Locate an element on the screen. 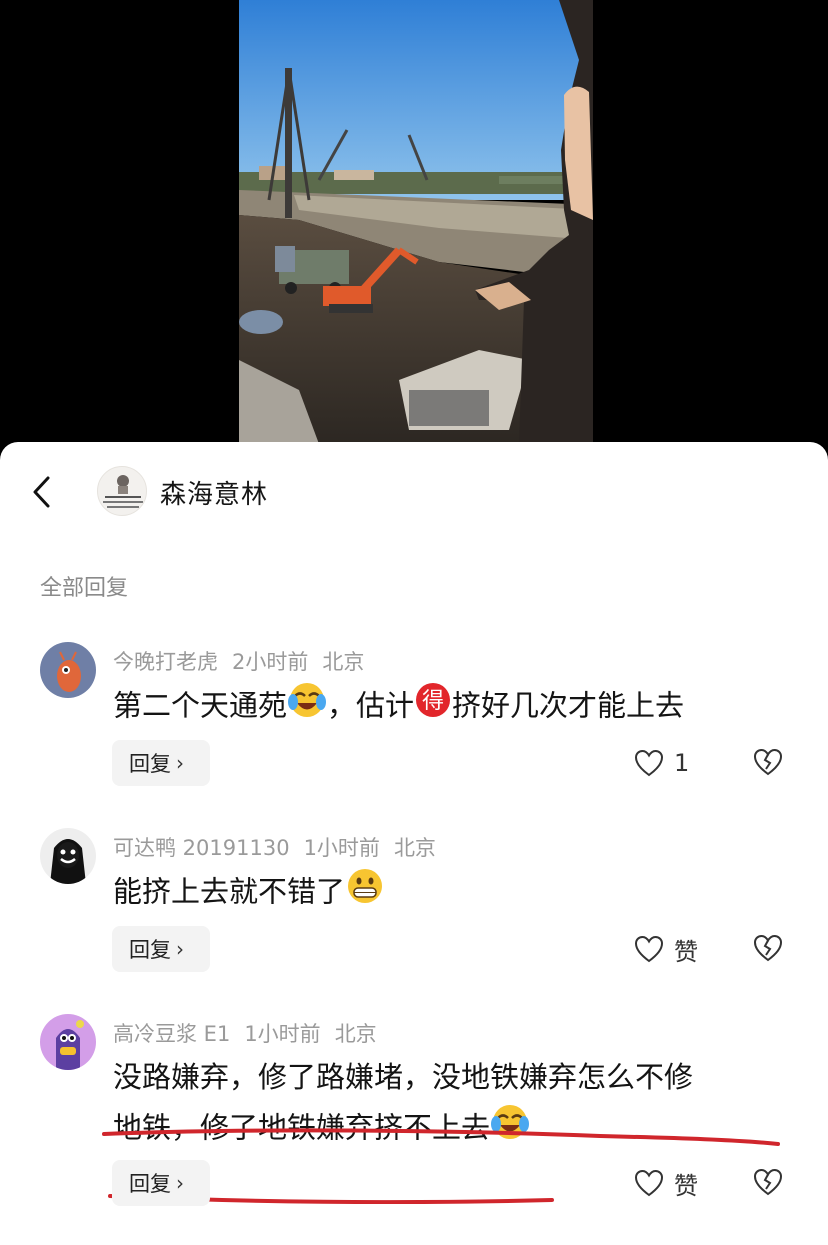  username: 可达鸭 20191130 is located at coordinates (201, 848).